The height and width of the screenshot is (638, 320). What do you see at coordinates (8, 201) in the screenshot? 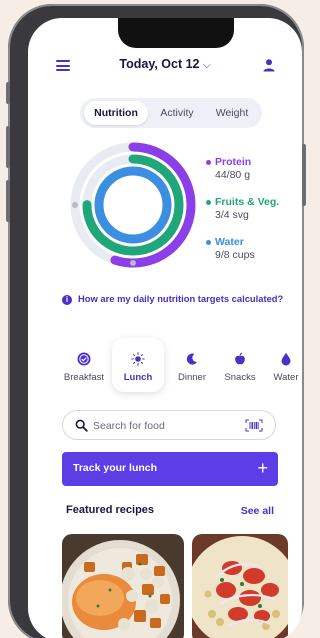
I see `volume-down-button` at bounding box center [8, 201].